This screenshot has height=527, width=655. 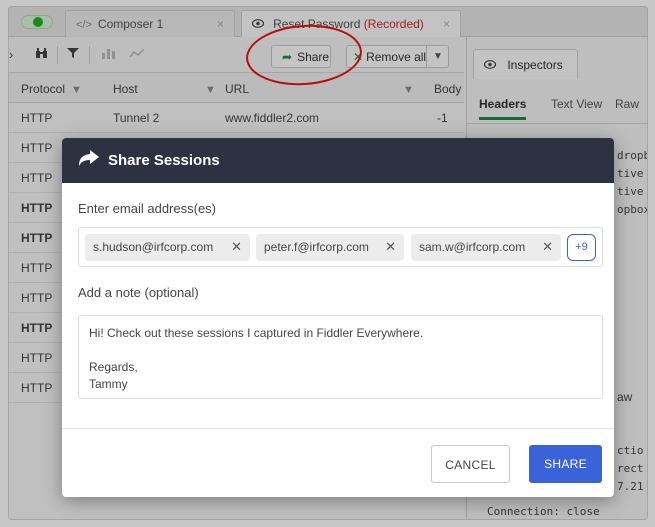 I want to click on cancel-button: CANCEL, so click(x=470, y=464).